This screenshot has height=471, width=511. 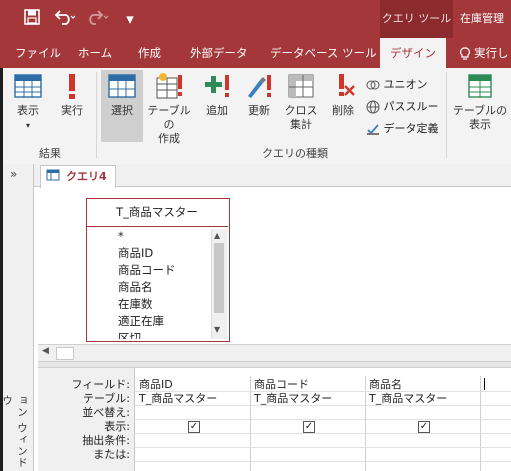 What do you see at coordinates (484, 384) in the screenshot?
I see `text-cursor` at bounding box center [484, 384].